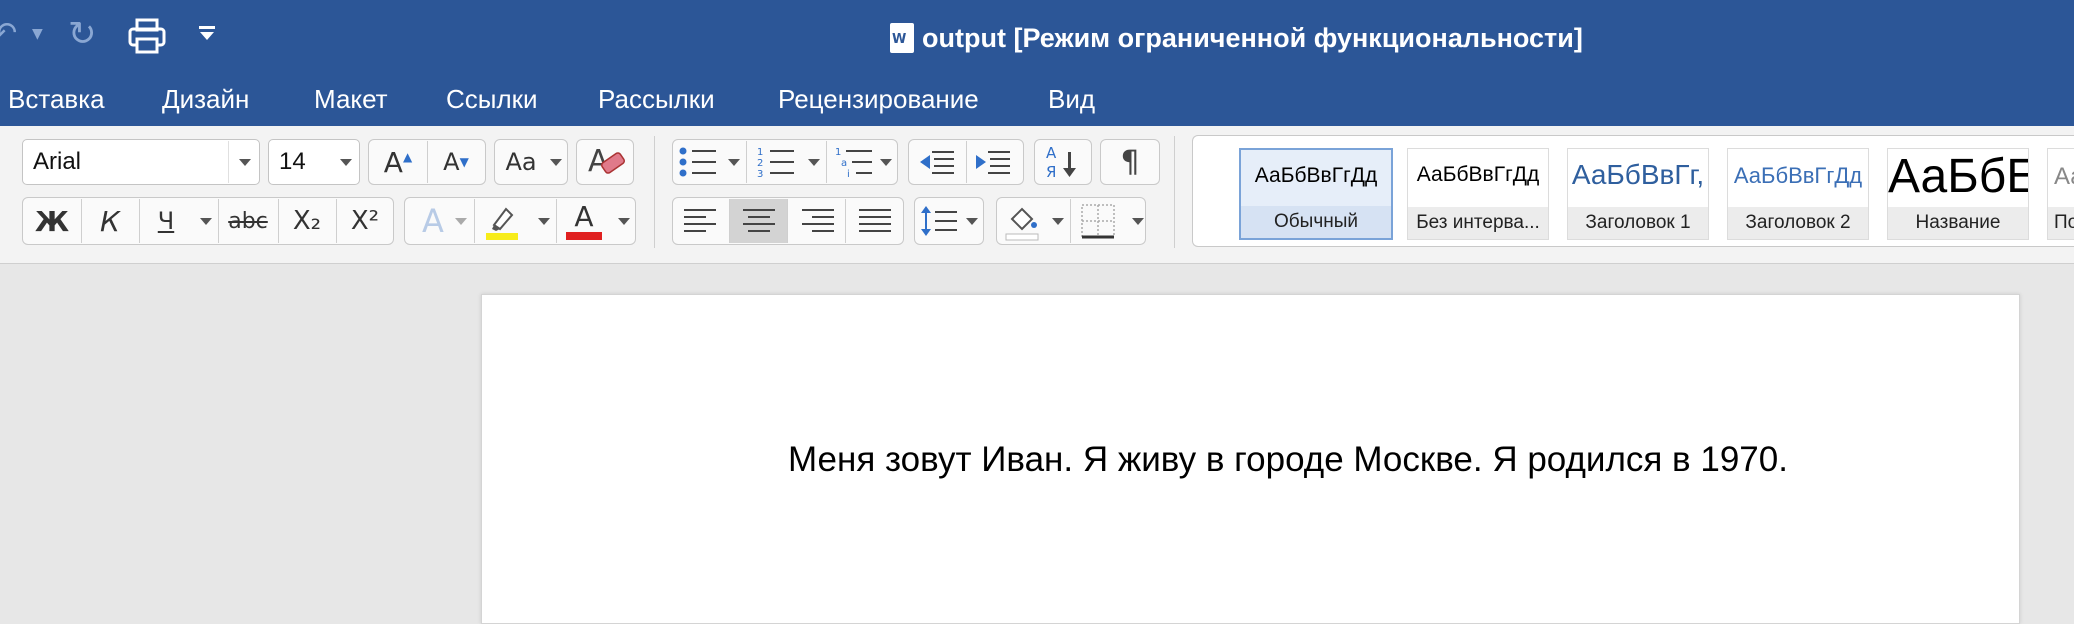  I want to click on font-name-field: Arial, so click(141, 162).